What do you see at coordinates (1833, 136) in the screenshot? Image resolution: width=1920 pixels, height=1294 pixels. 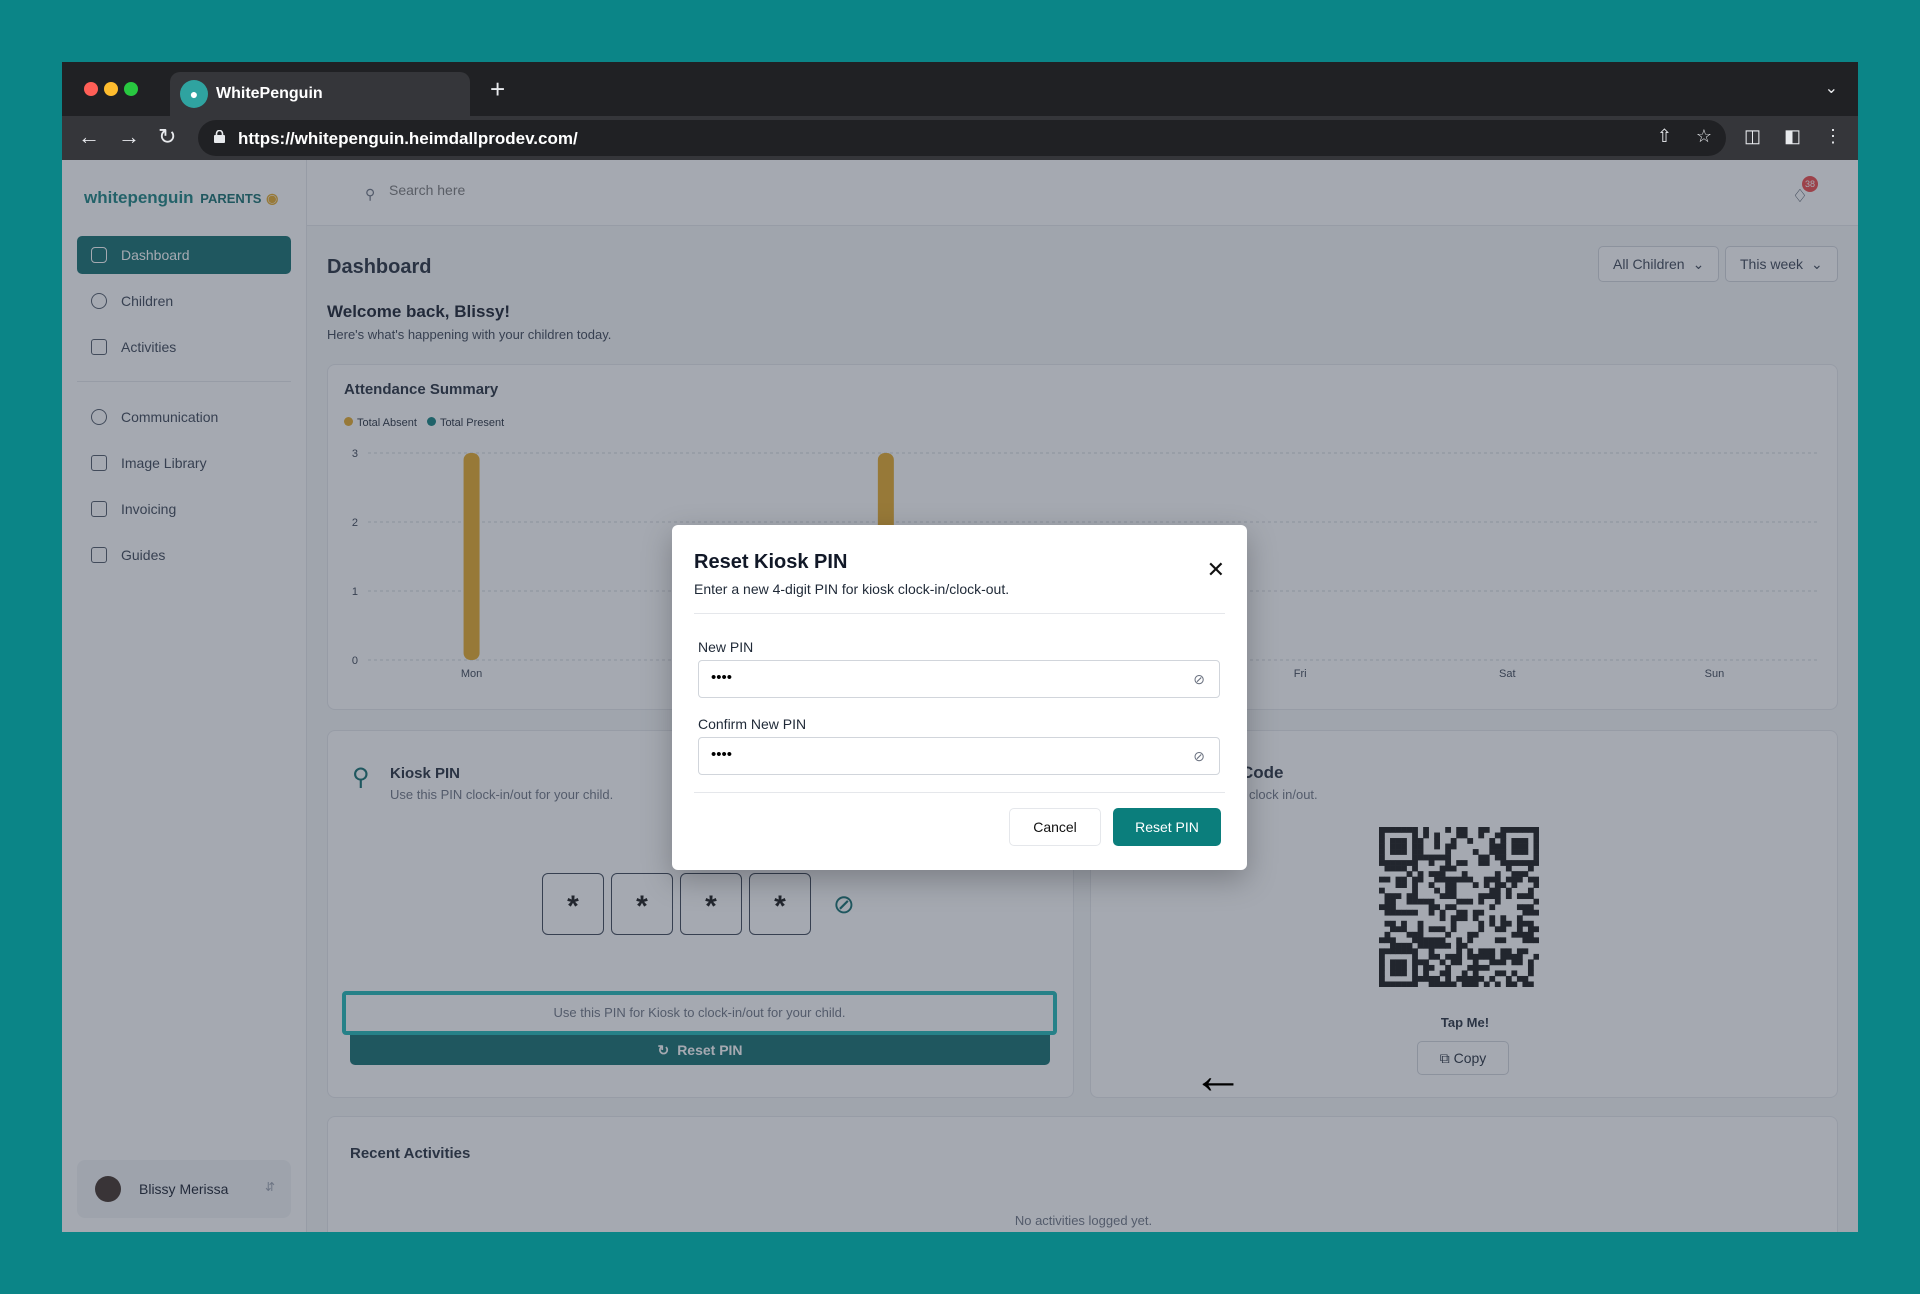 I see `kebab-menu-icon: ⋮` at bounding box center [1833, 136].